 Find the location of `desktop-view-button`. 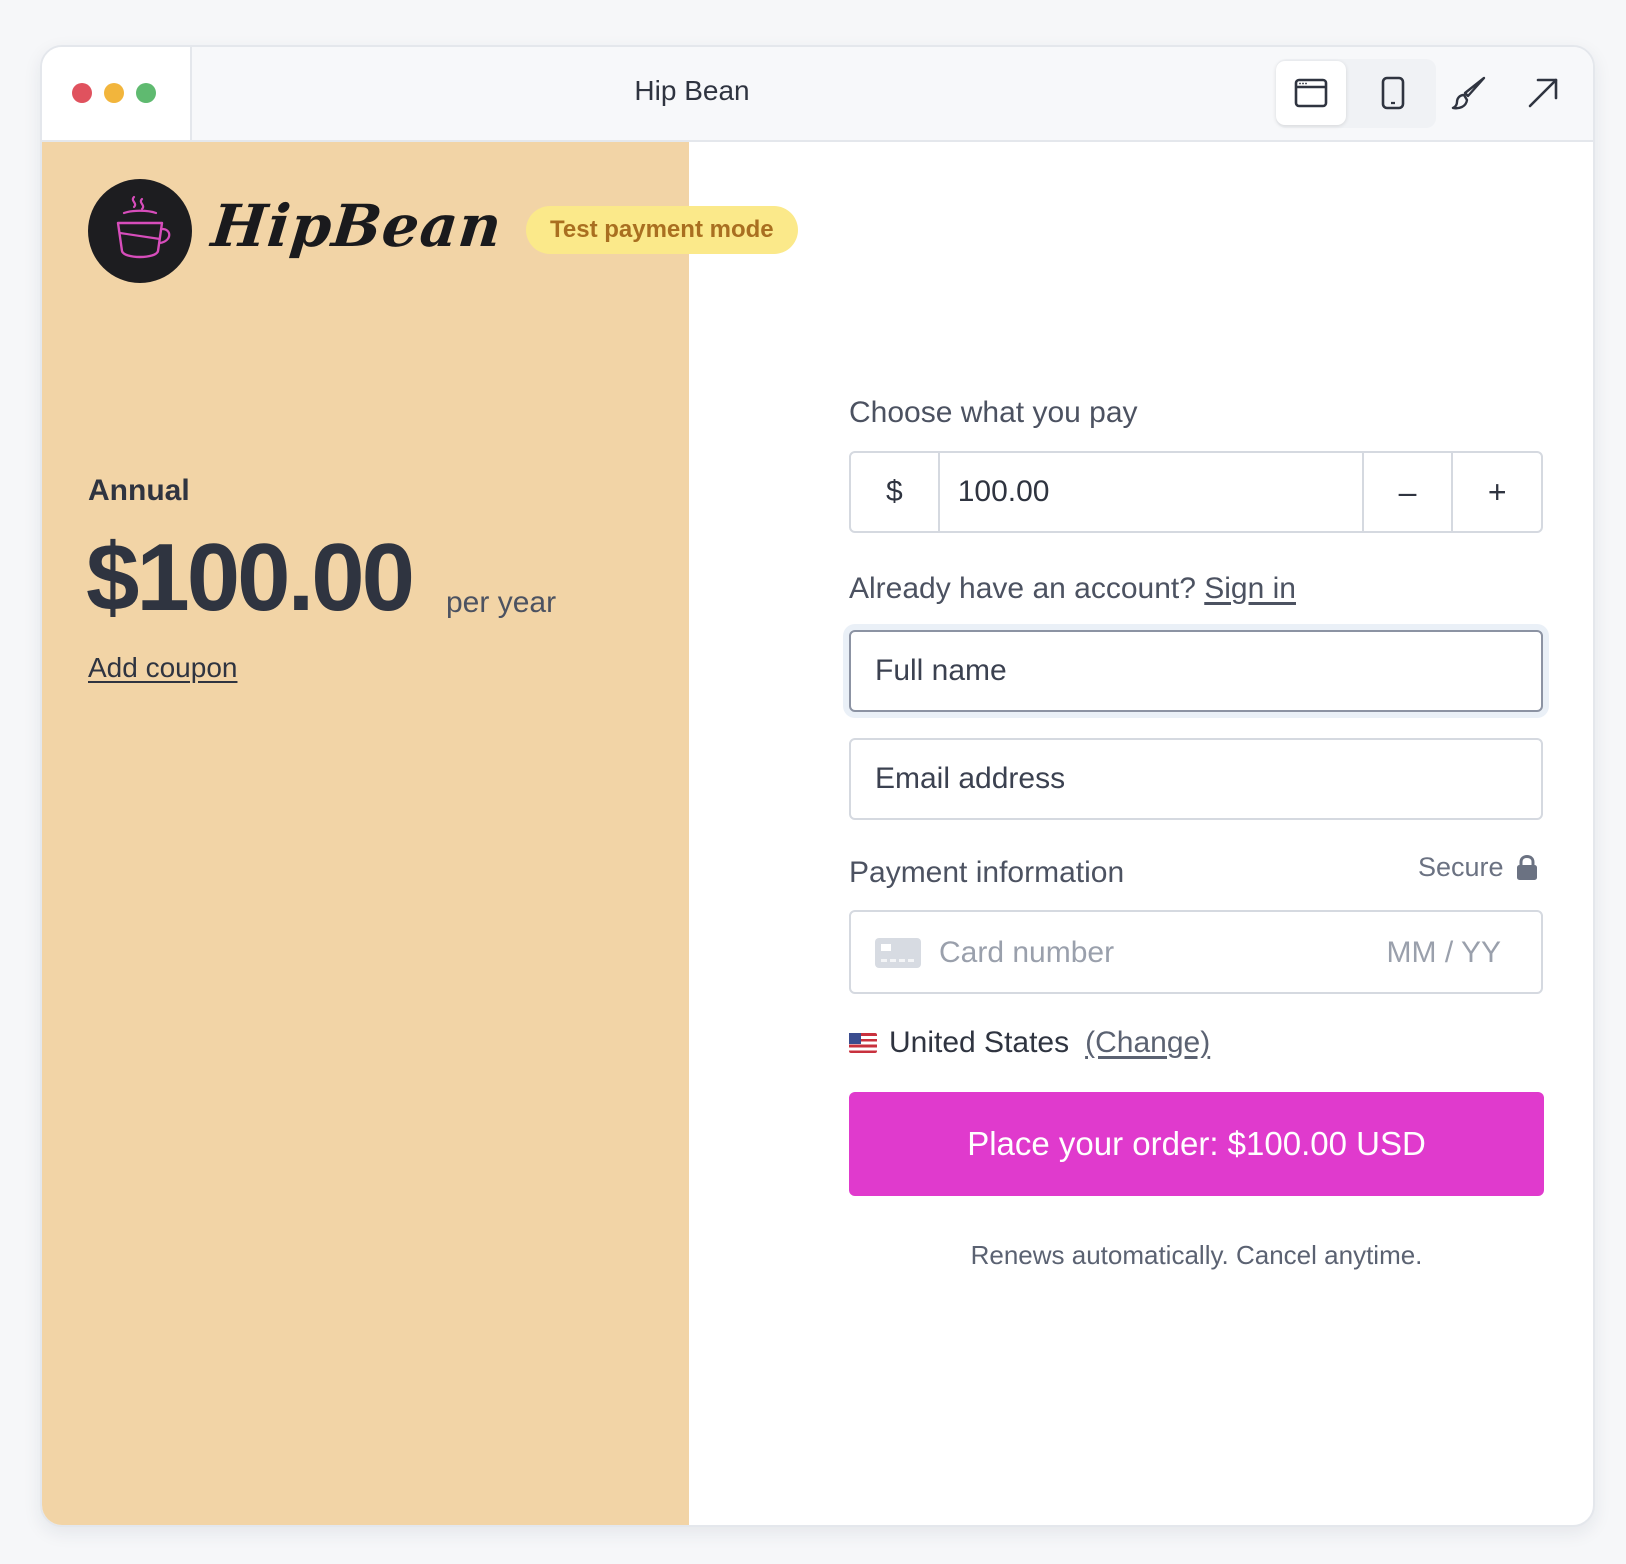

desktop-view-button is located at coordinates (1311, 93).